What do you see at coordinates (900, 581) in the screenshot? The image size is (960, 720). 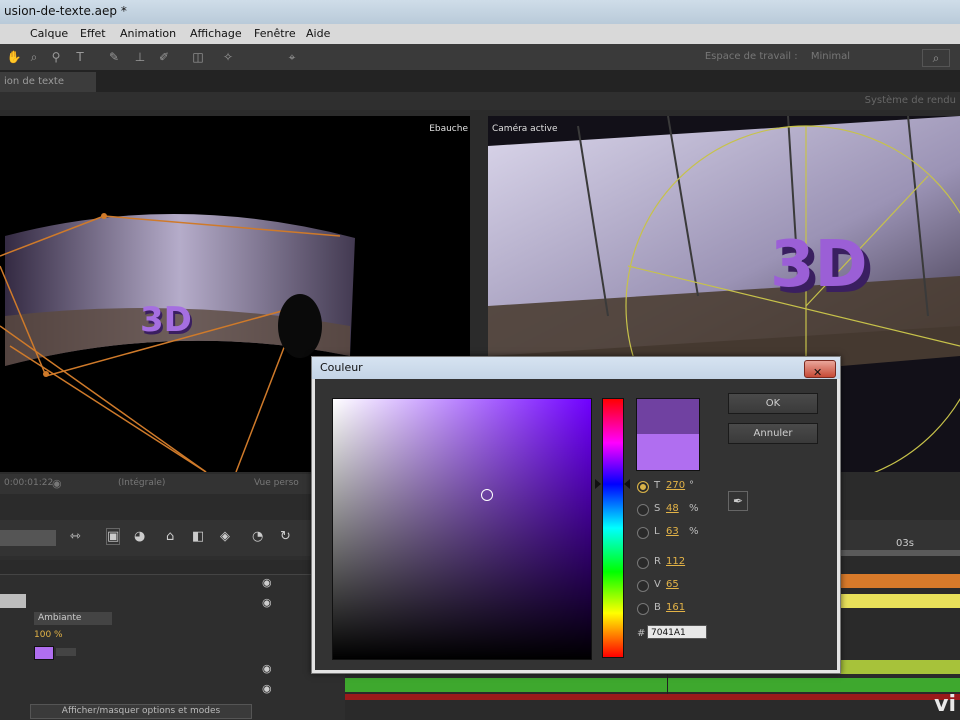 I see `track-bar-orange` at bounding box center [900, 581].